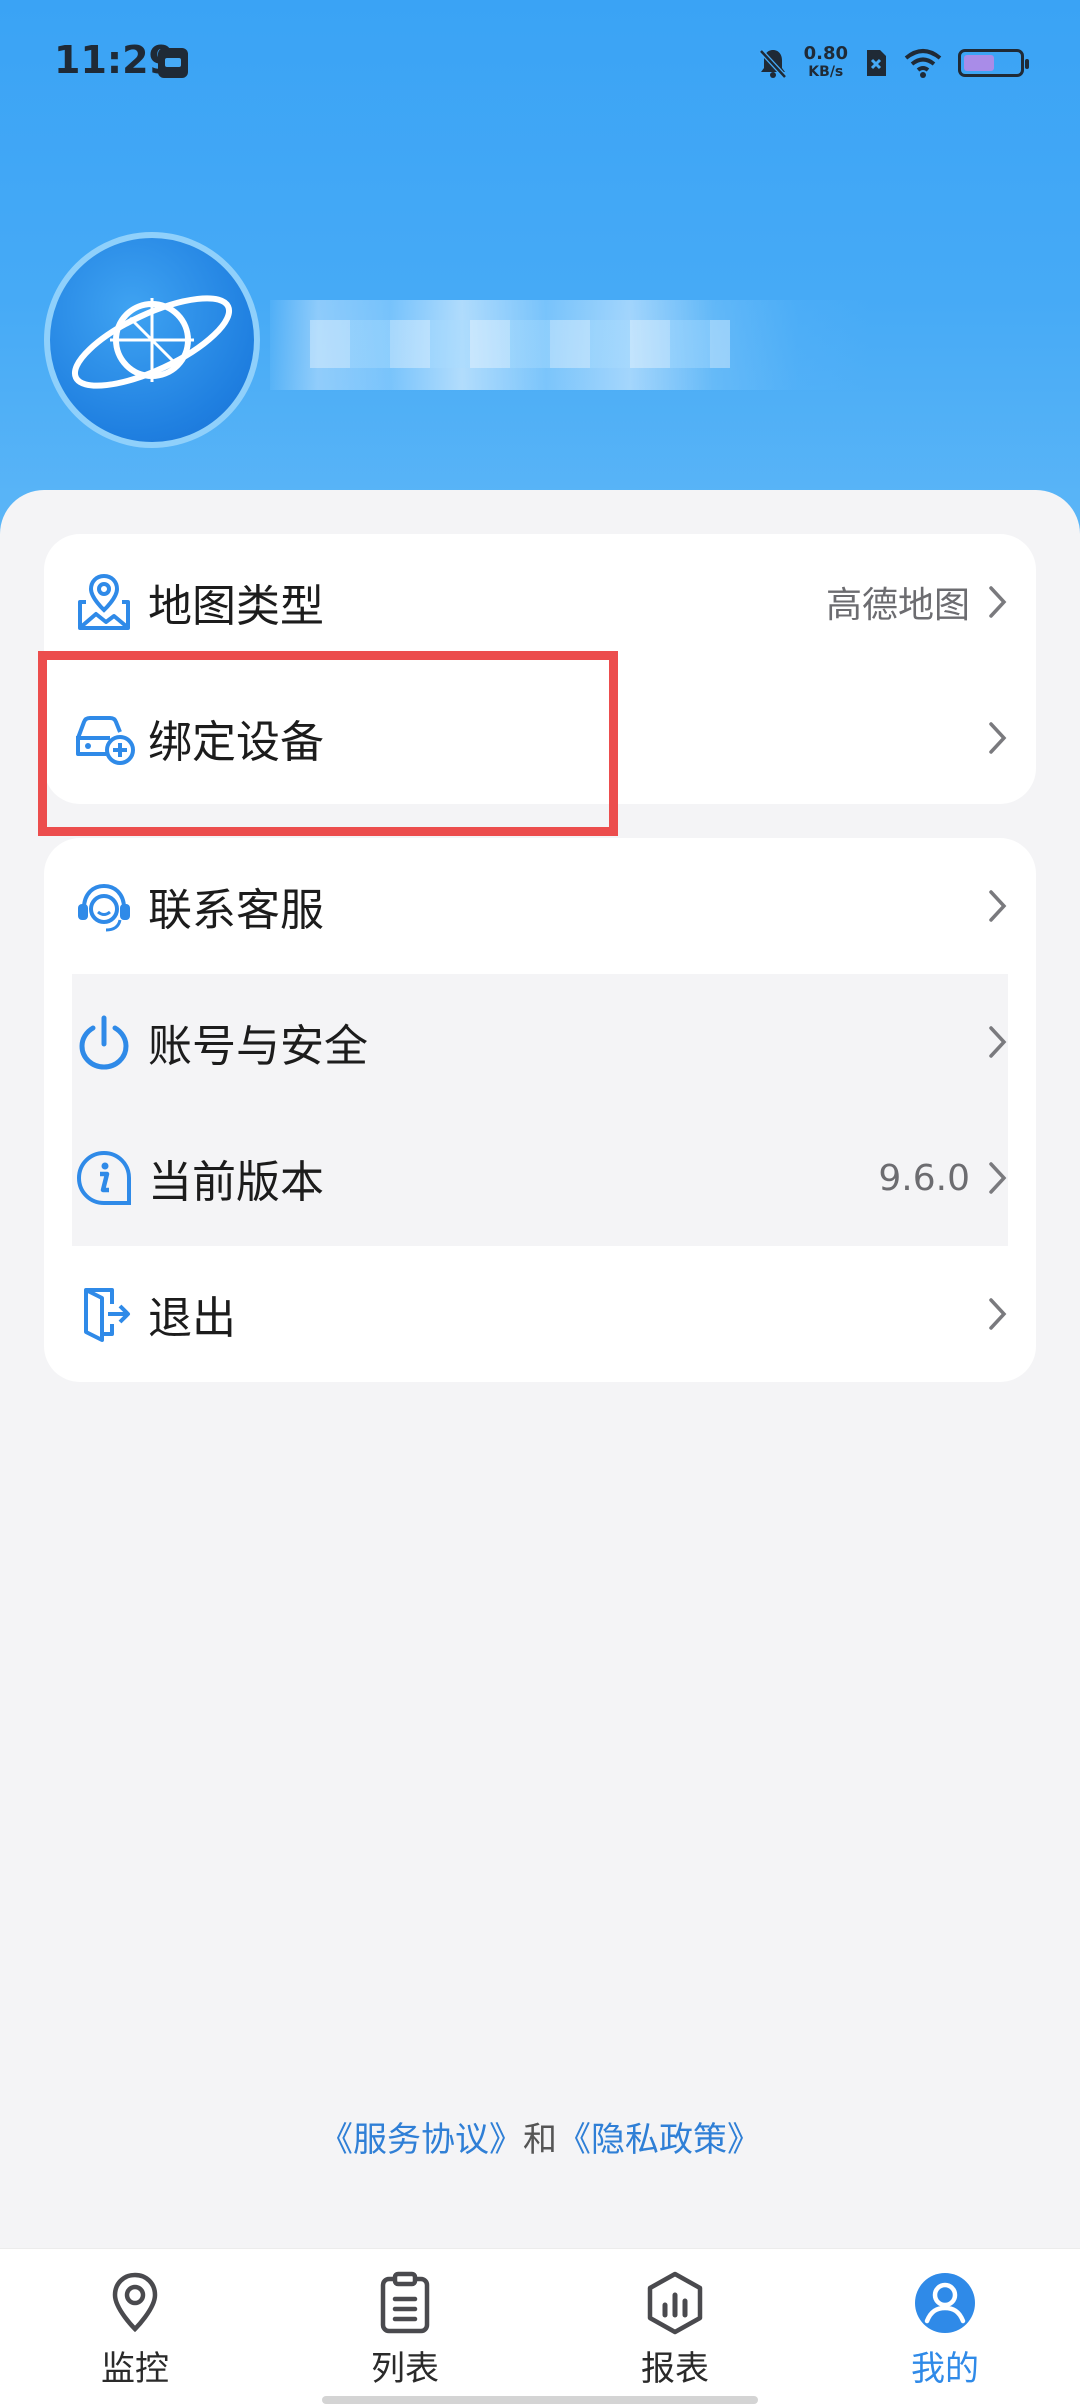 This screenshot has width=1080, height=2408. What do you see at coordinates (570, 345) in the screenshot?
I see `username-redacted` at bounding box center [570, 345].